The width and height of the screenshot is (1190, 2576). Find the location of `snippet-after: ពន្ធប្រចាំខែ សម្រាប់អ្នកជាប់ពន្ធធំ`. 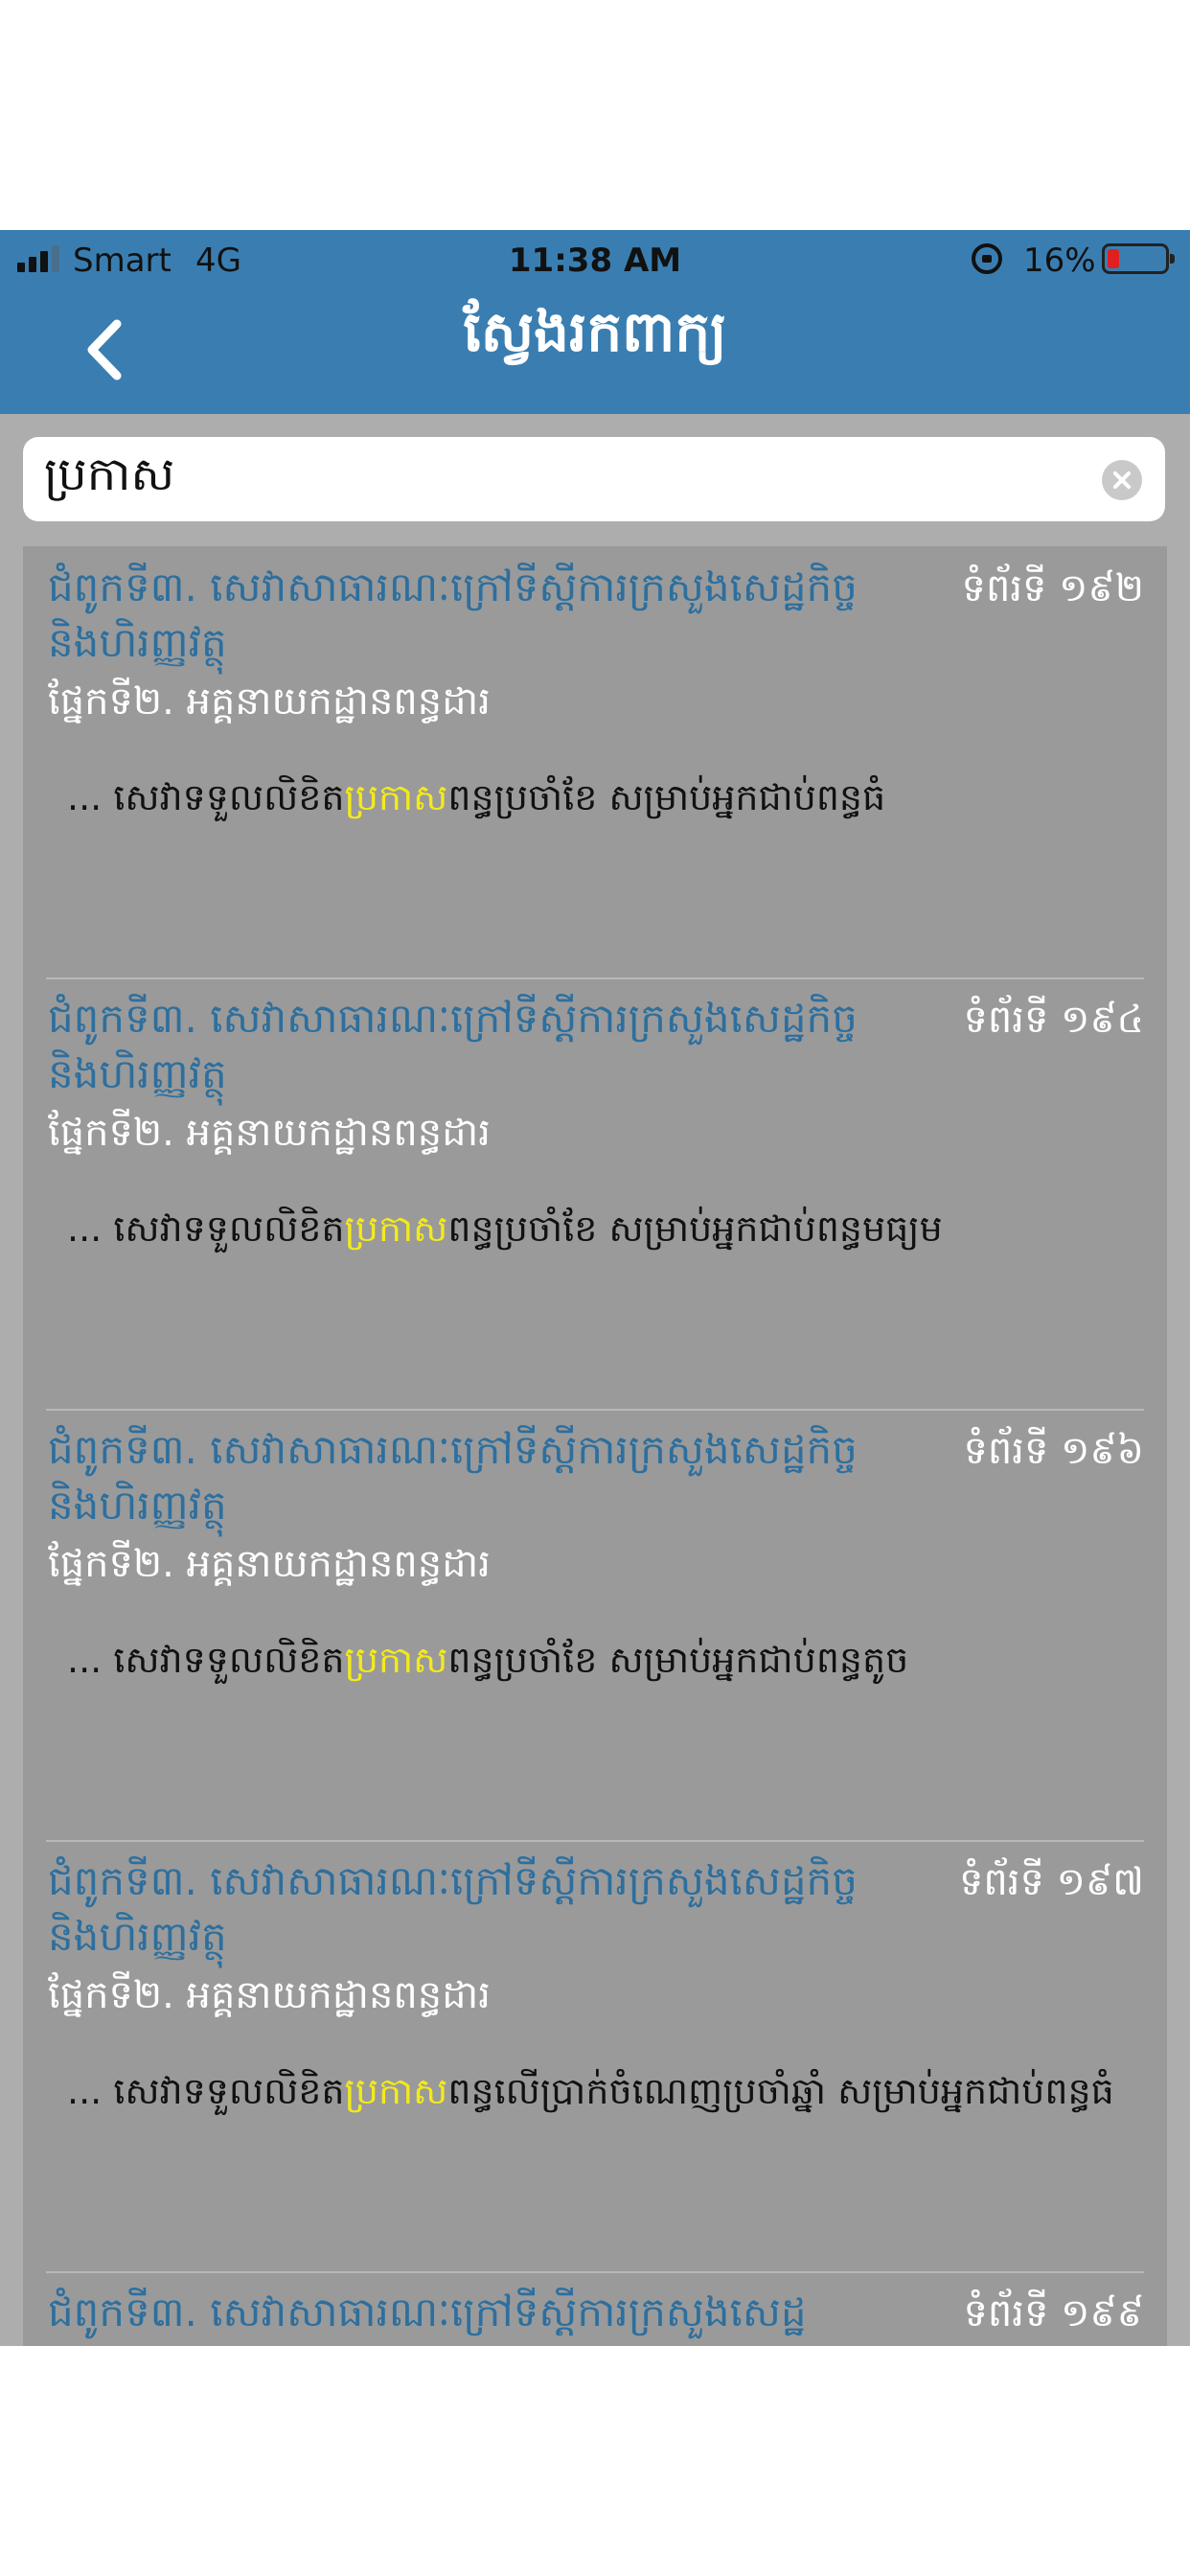

snippet-after: ពន្ធប្រចាំខែ សម្រាប់អ្នកជាប់ពន្ធធំ is located at coordinates (667, 797).